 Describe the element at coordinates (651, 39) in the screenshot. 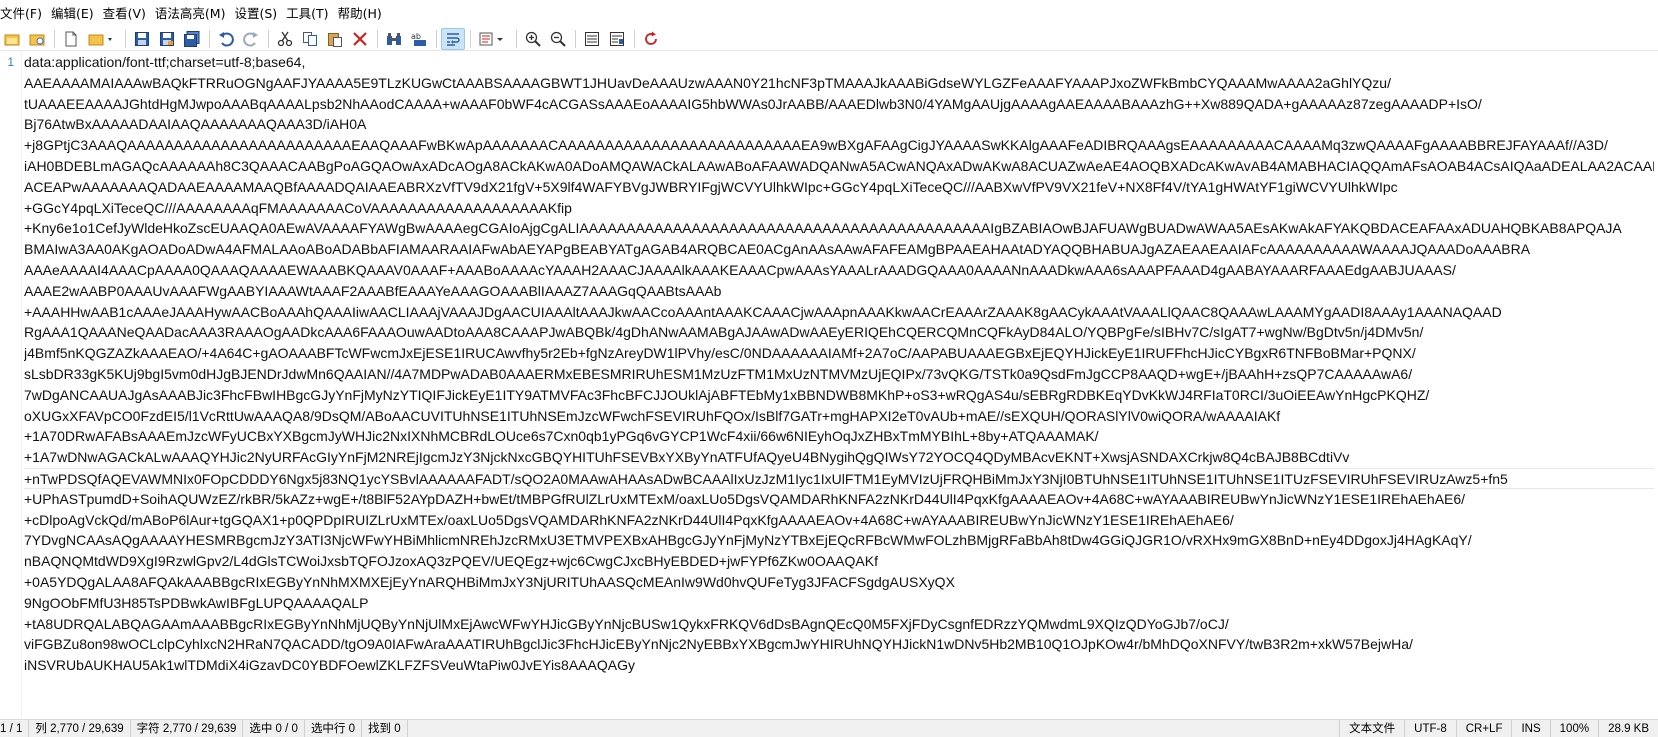

I see `refresh-icon` at that location.